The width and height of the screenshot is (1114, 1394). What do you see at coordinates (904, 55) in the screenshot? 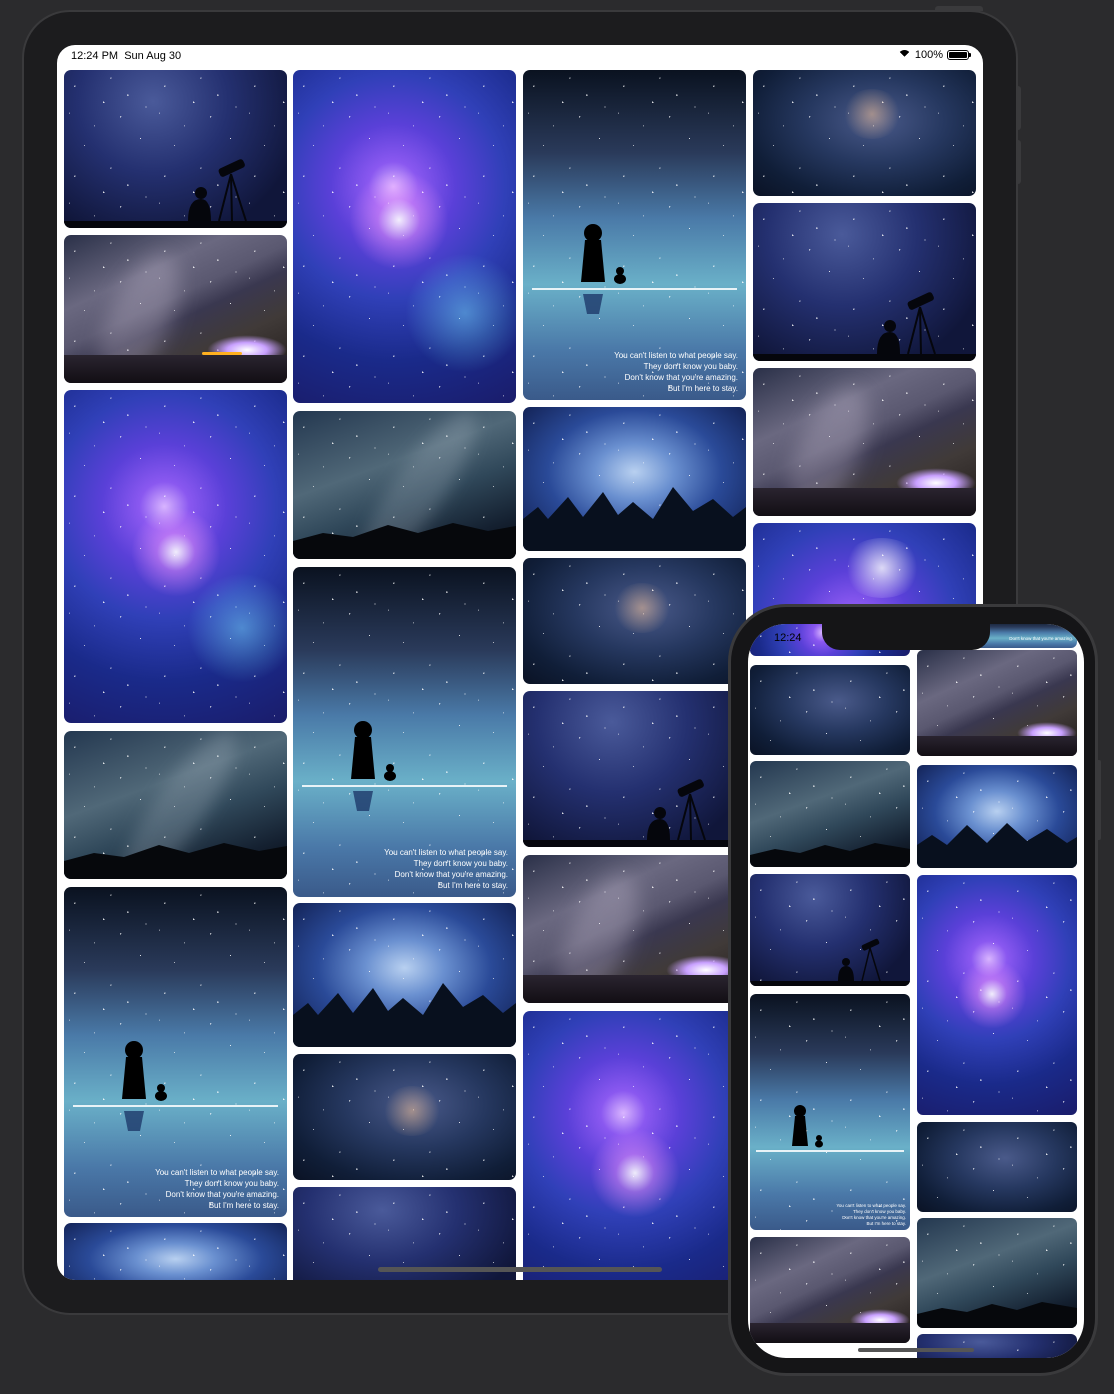
I see `wifi-icon` at bounding box center [904, 55].